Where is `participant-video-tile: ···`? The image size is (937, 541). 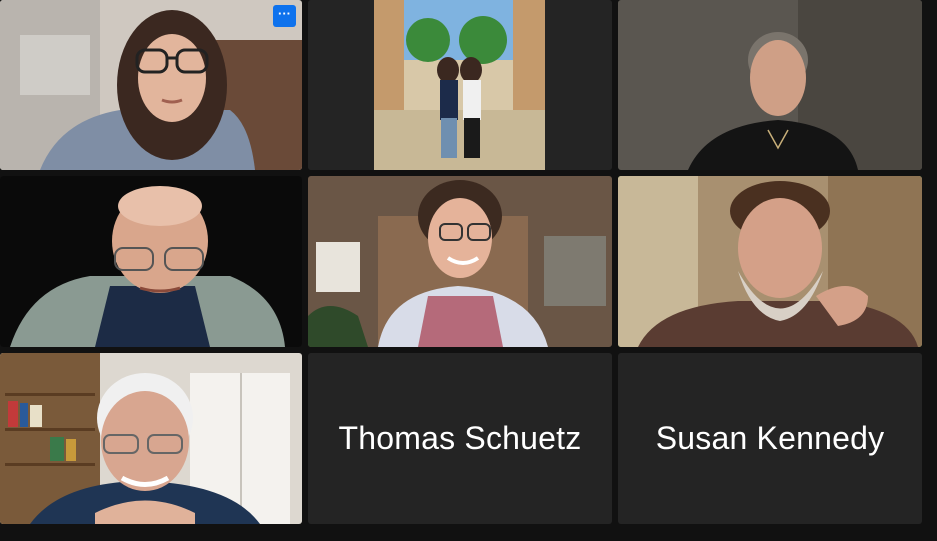
participant-video-tile: ··· is located at coordinates (151, 85).